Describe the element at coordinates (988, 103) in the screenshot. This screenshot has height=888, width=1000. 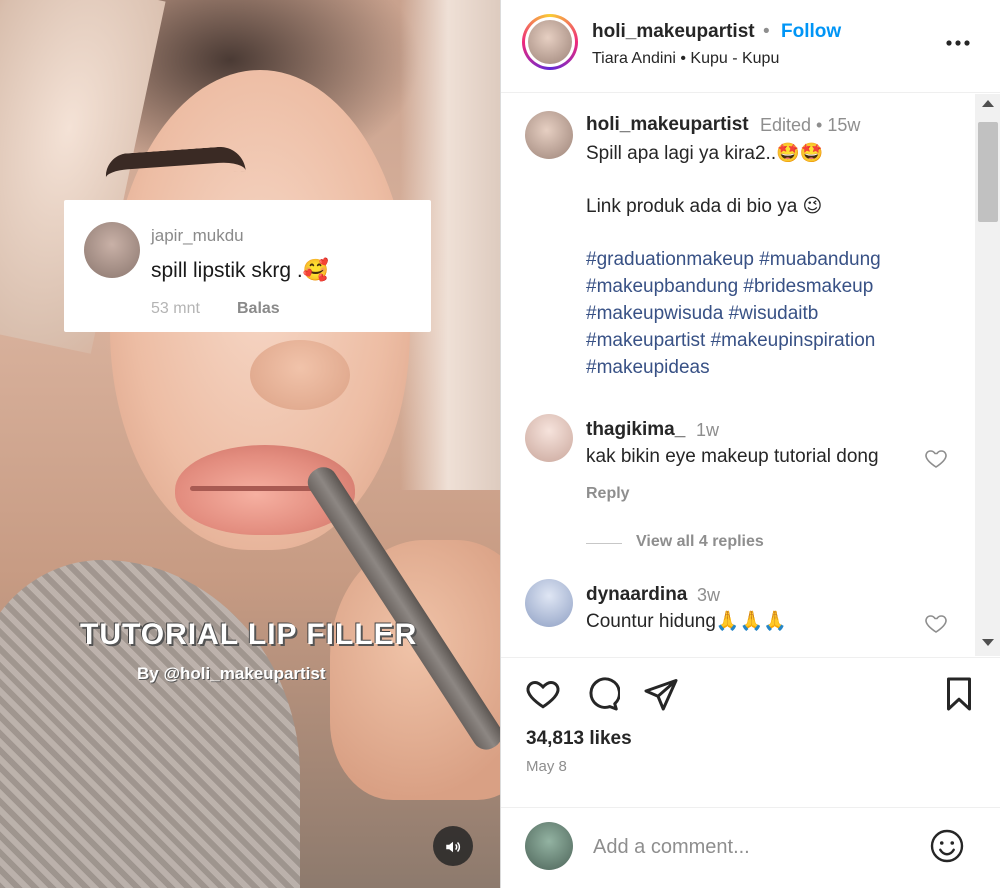
I see `scroll-up-icon` at that location.